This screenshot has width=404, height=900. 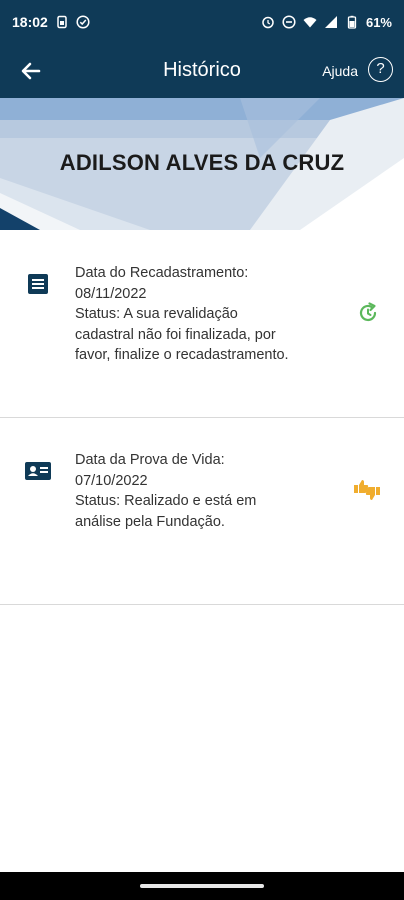 I want to click on do-not-disturb-icon, so click(x=289, y=22).